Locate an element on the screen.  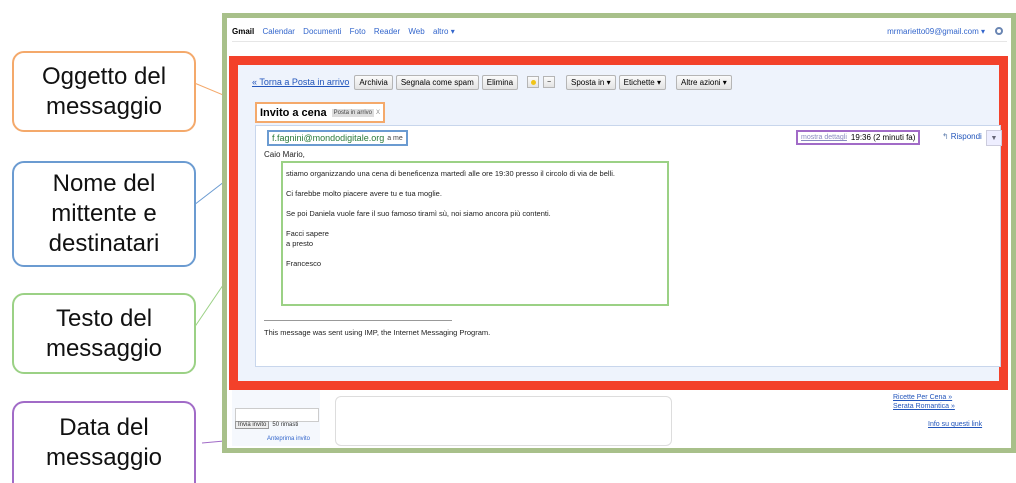
subject-highlight: Invito a cena Posta in arrivo X is located at coordinates (320, 112).